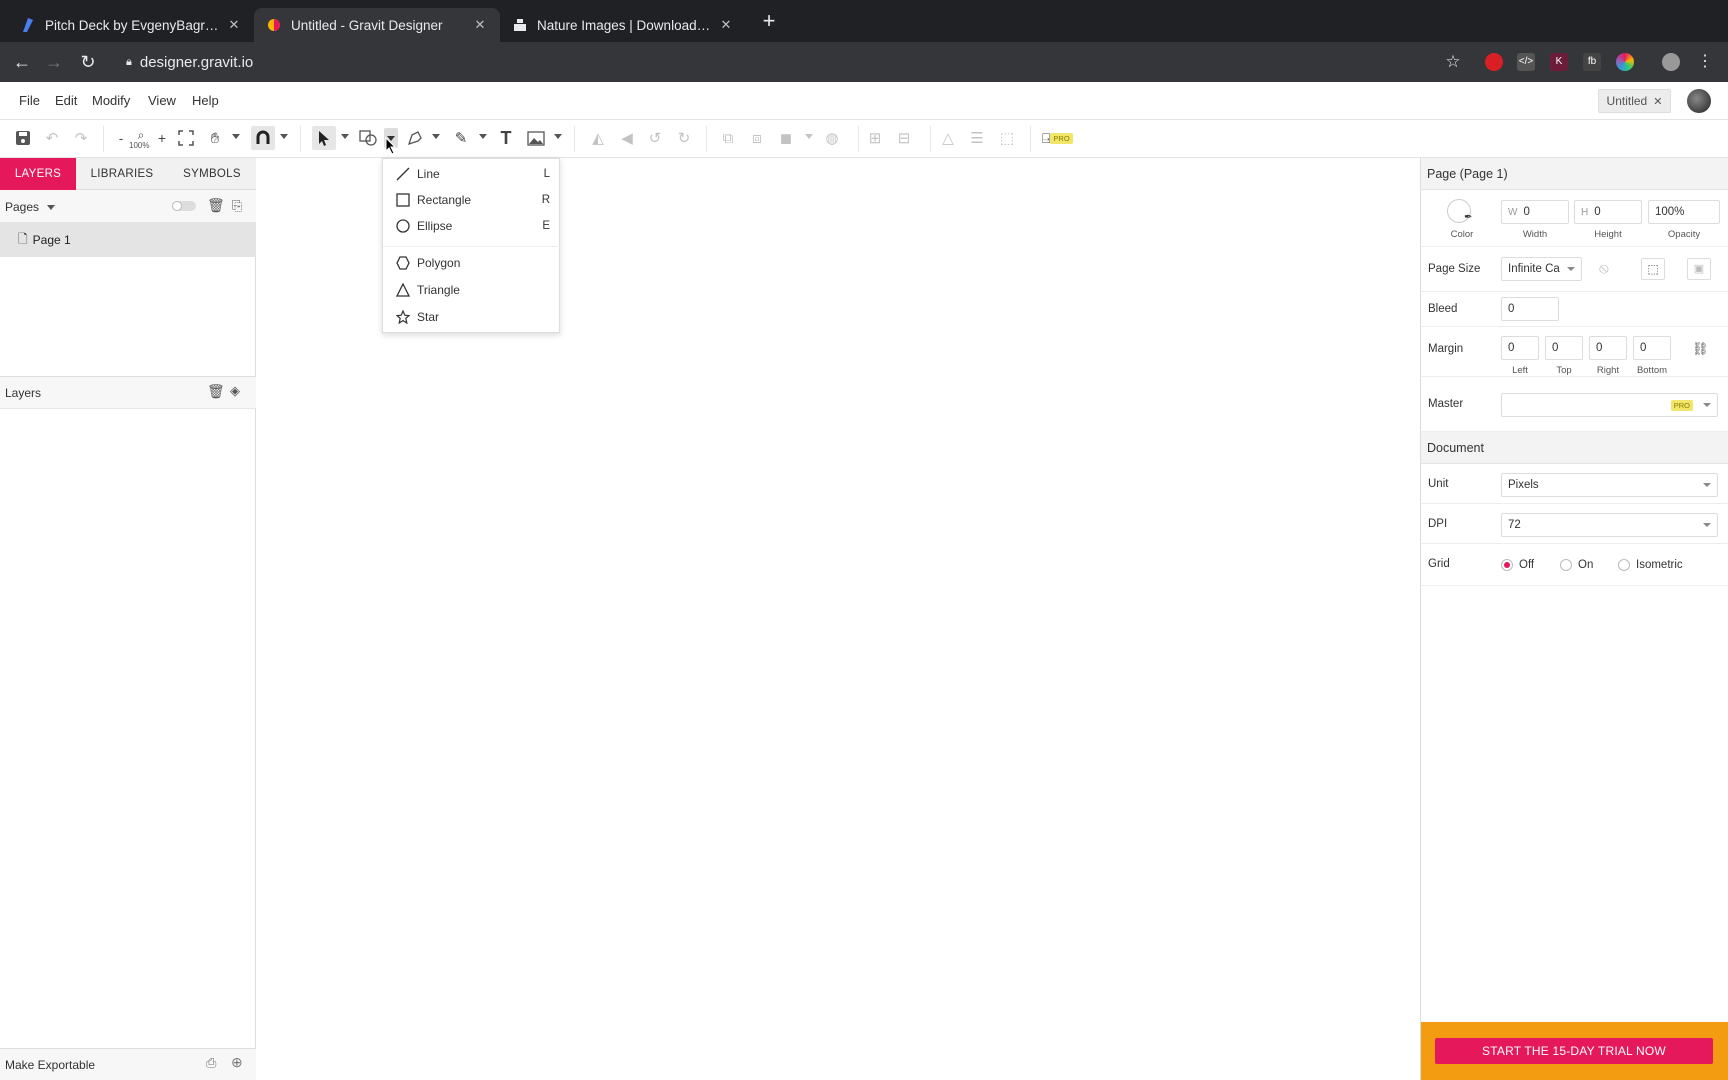 The width and height of the screenshot is (1728, 1080). I want to click on add-export-icon: ⊕, so click(237, 1062).